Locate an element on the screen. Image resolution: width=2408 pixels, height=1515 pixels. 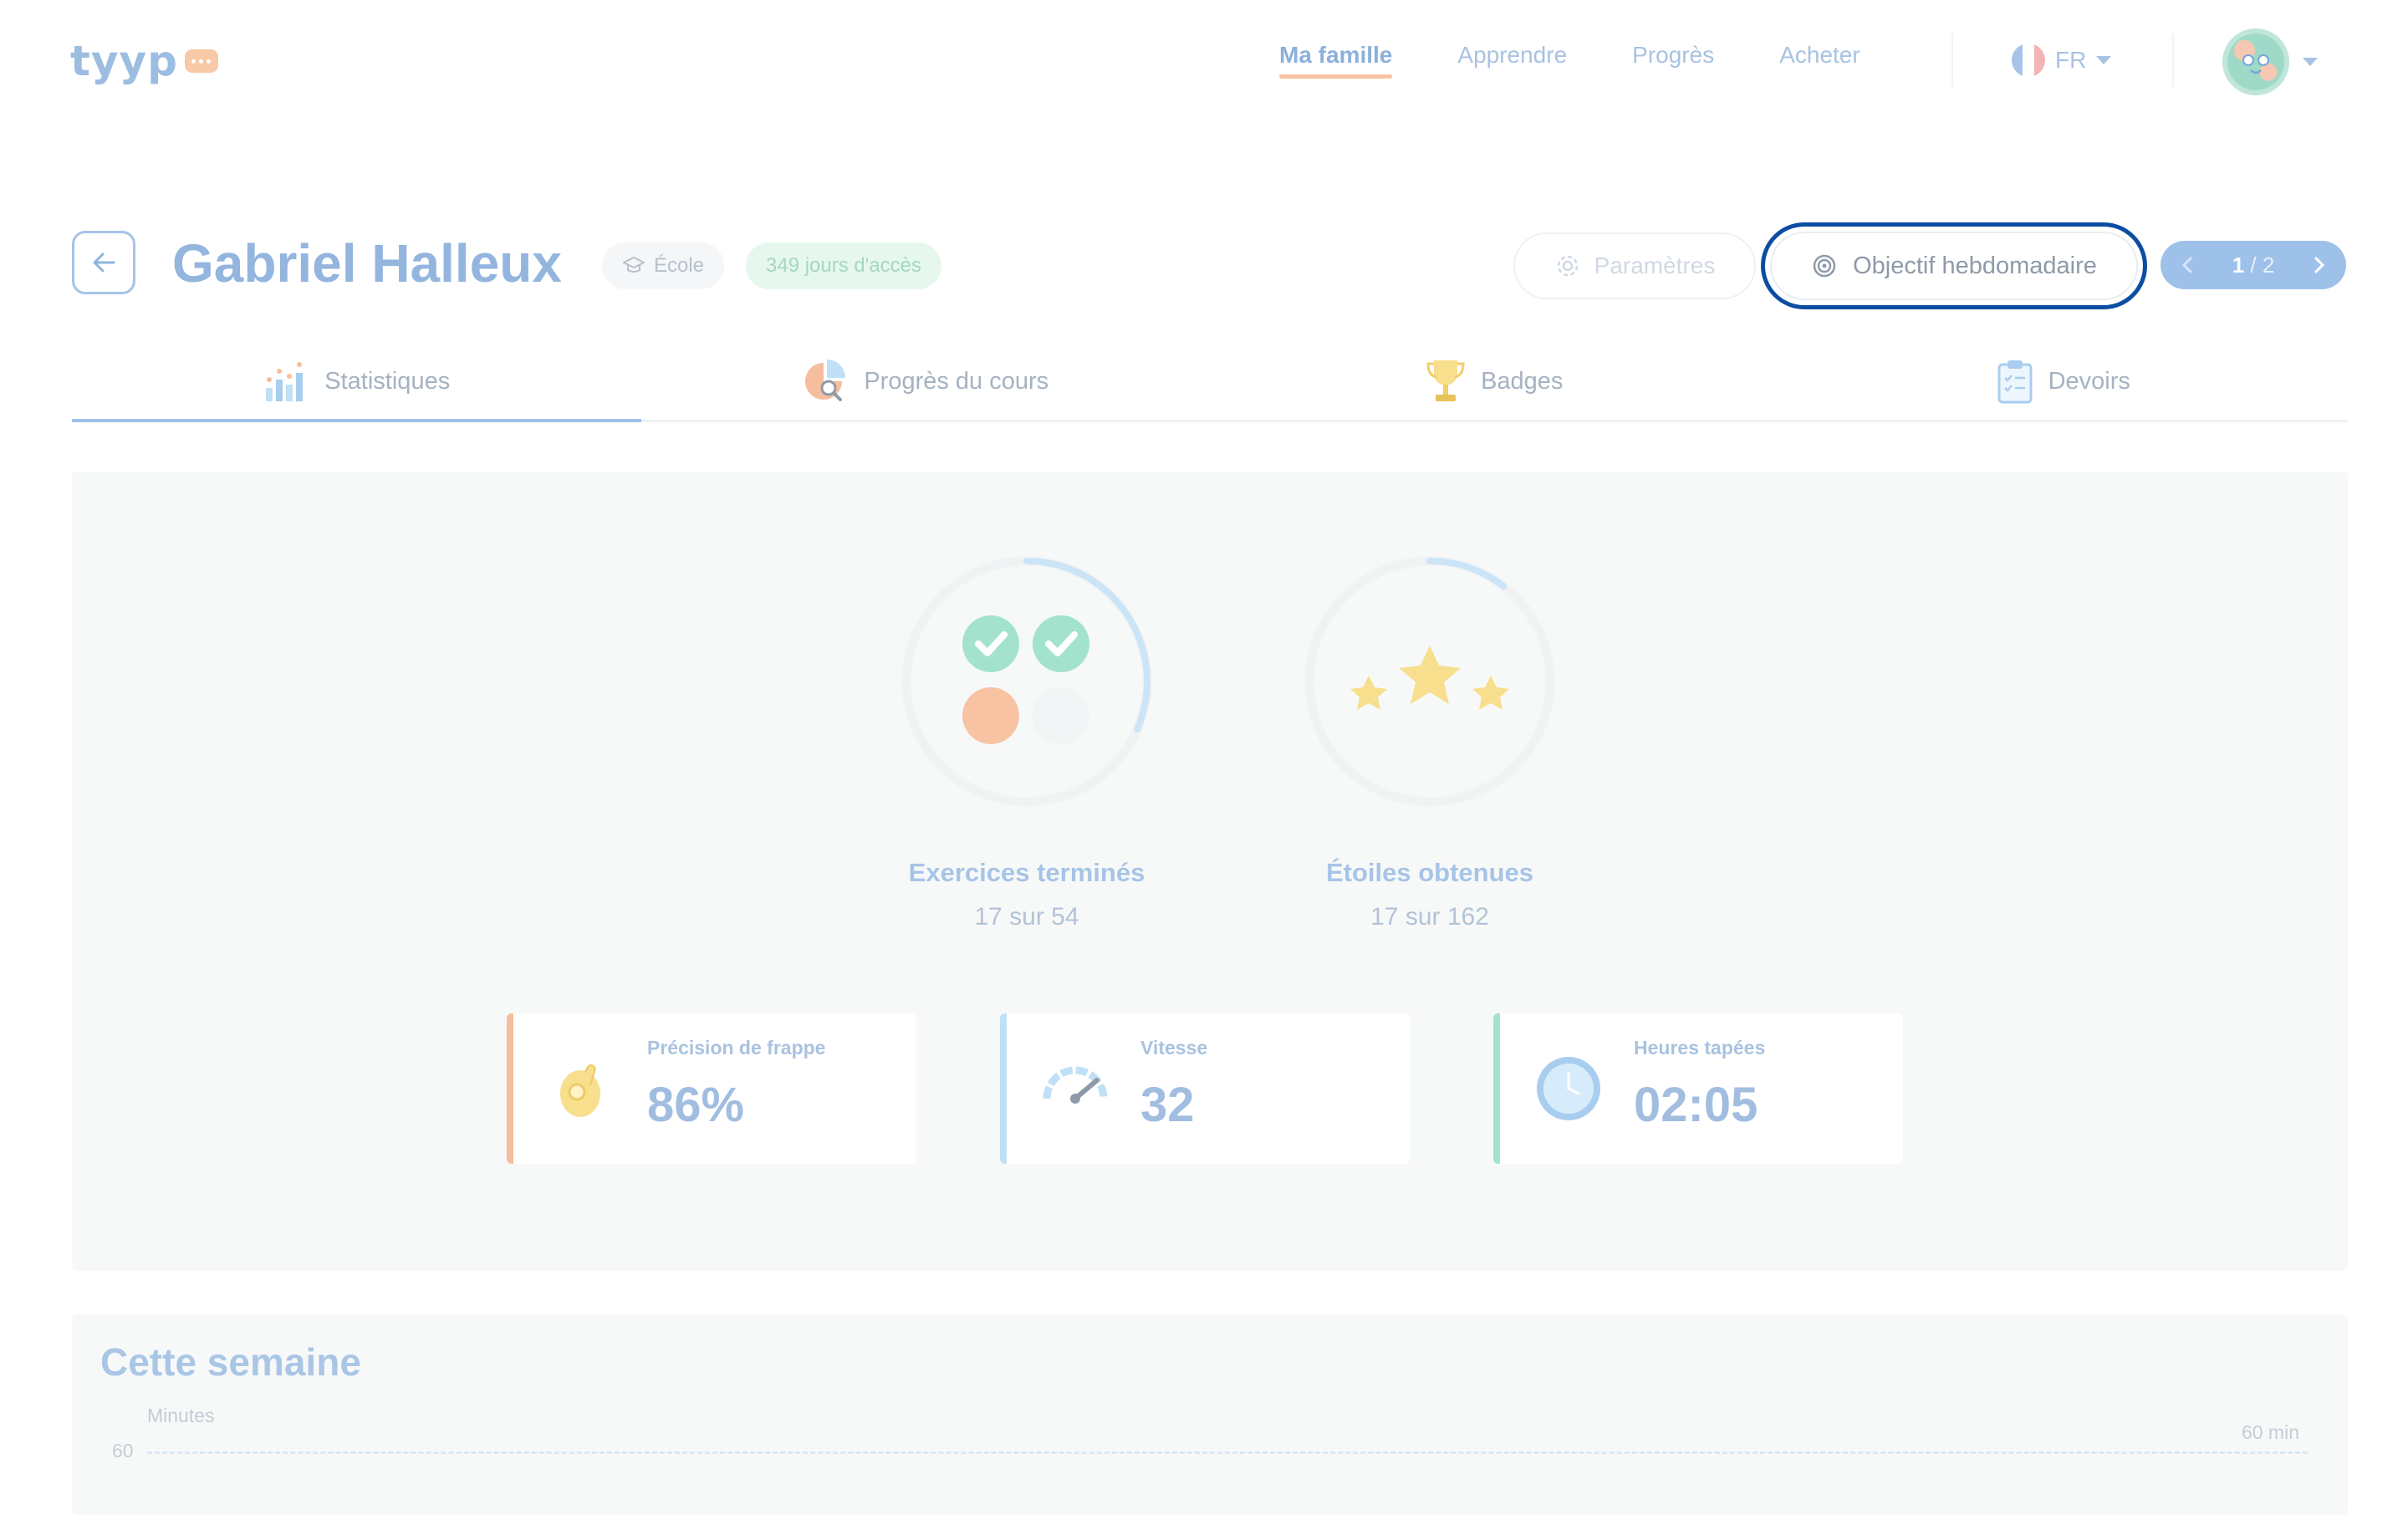
y-axis-title: Minutes is located at coordinates (181, 1415).